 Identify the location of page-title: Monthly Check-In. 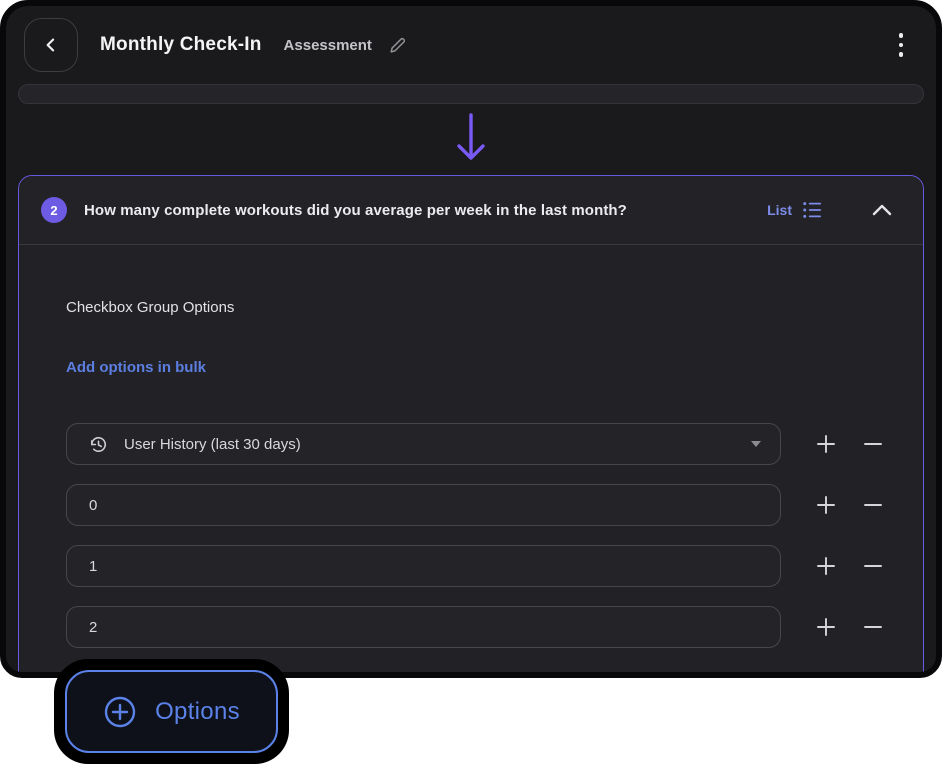
(181, 44).